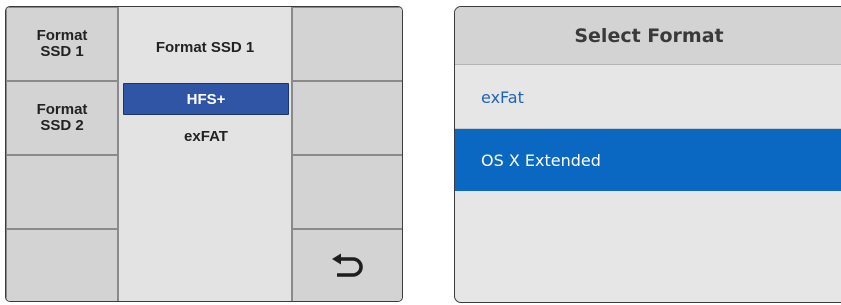 This screenshot has width=841, height=305. I want to click on dialog-header: Select Format, so click(648, 36).